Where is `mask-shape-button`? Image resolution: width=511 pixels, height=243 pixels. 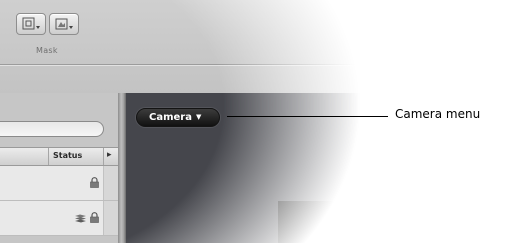
mask-shape-button is located at coordinates (64, 24).